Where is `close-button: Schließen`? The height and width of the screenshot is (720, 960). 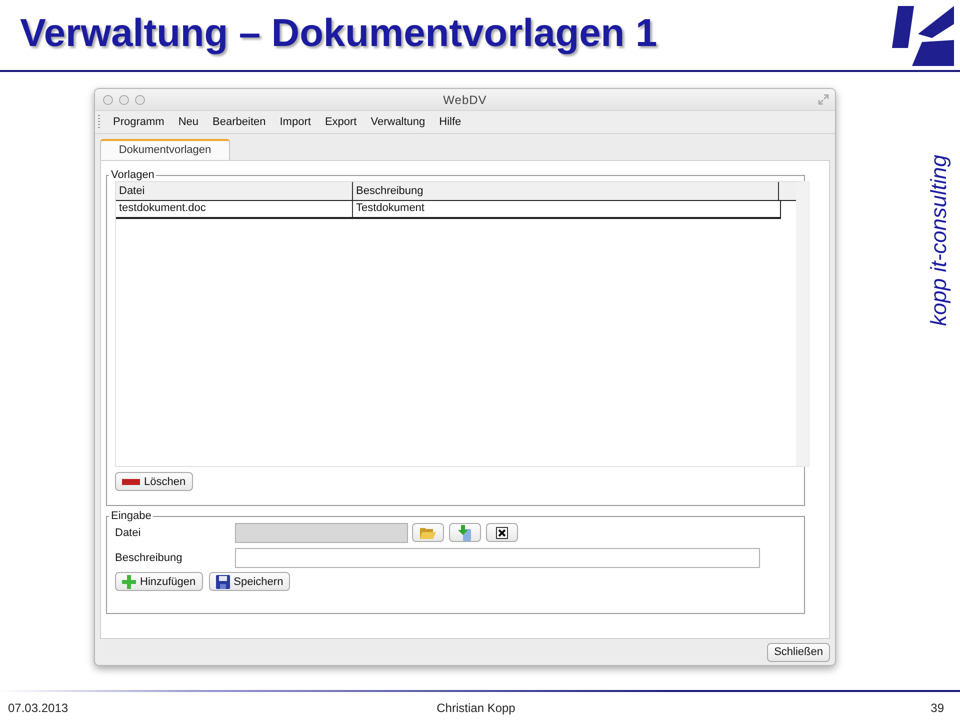
close-button: Schließen is located at coordinates (798, 652).